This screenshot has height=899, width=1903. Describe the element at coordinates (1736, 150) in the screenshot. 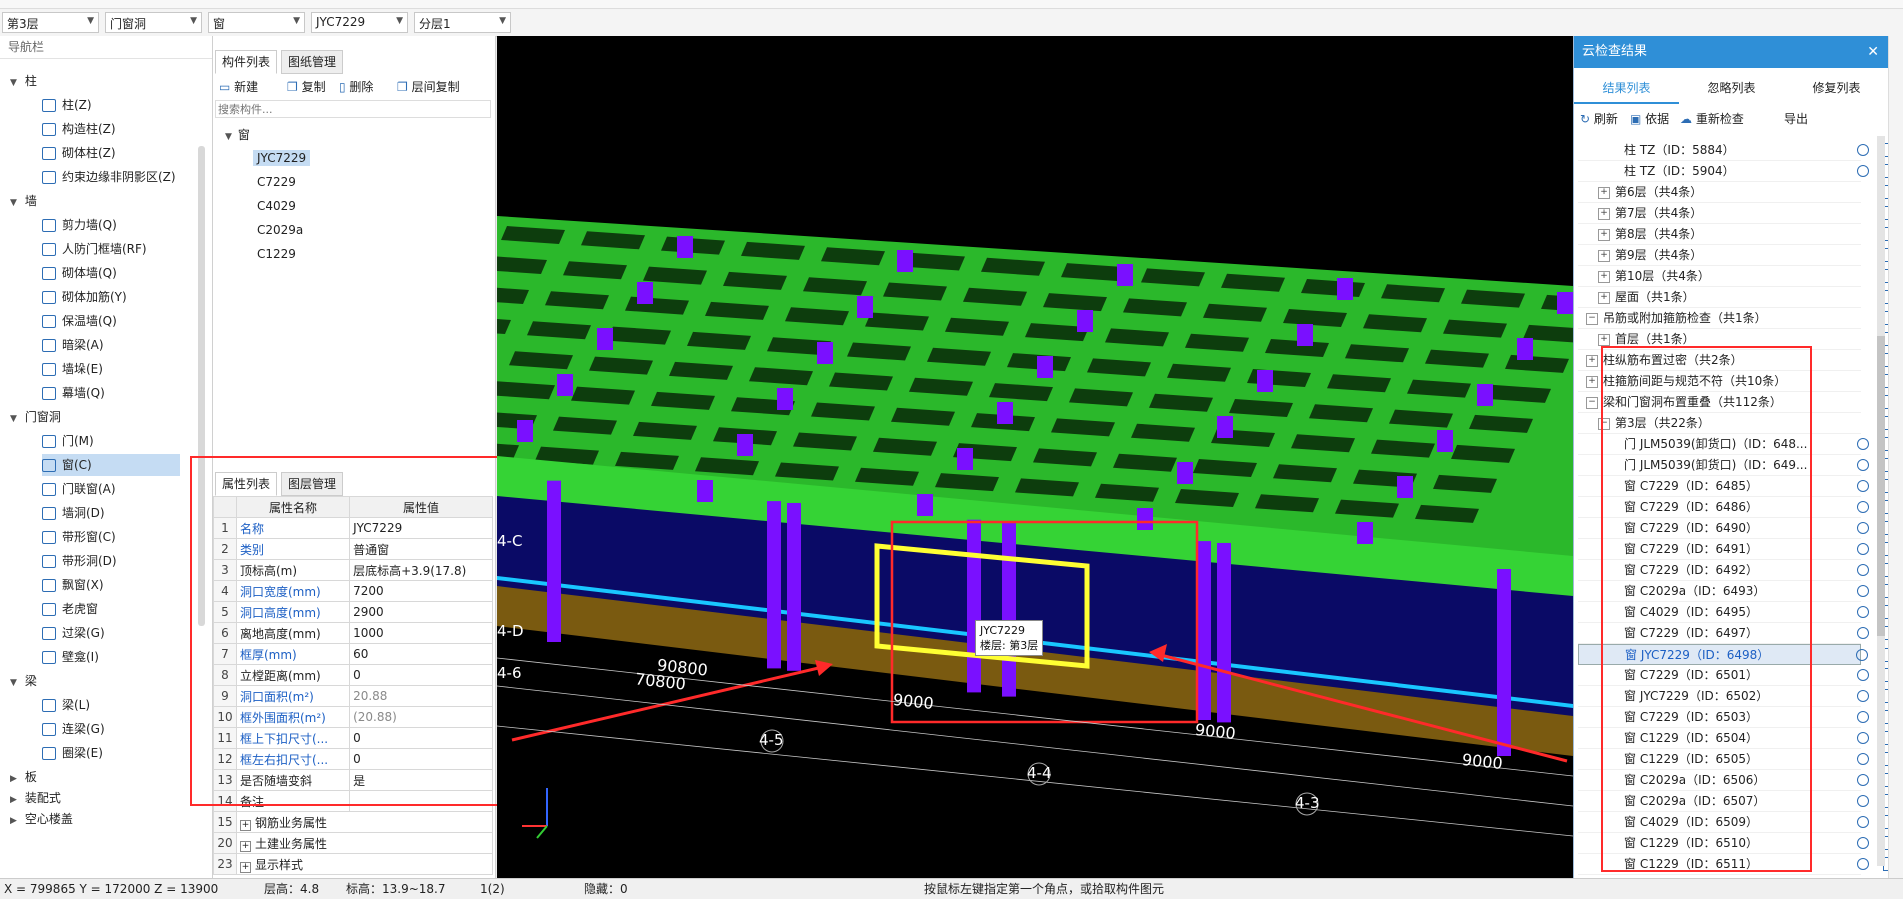

I see `result-row: 柱 TZ（ID：5884）` at that location.